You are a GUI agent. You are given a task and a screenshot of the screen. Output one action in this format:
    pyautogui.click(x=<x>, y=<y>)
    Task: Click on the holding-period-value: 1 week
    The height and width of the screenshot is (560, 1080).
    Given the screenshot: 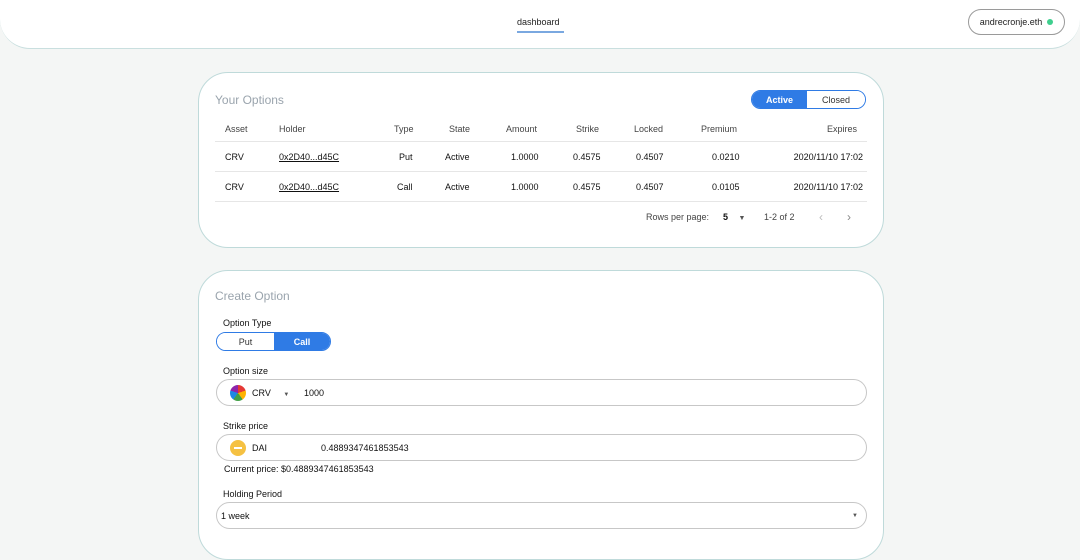 What is the action you would take?
    pyautogui.click(x=235, y=515)
    